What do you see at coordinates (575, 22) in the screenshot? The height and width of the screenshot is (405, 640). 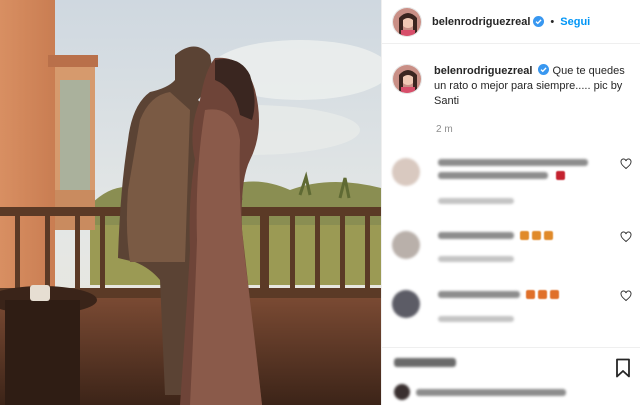 I see `follow-button: Segui` at bounding box center [575, 22].